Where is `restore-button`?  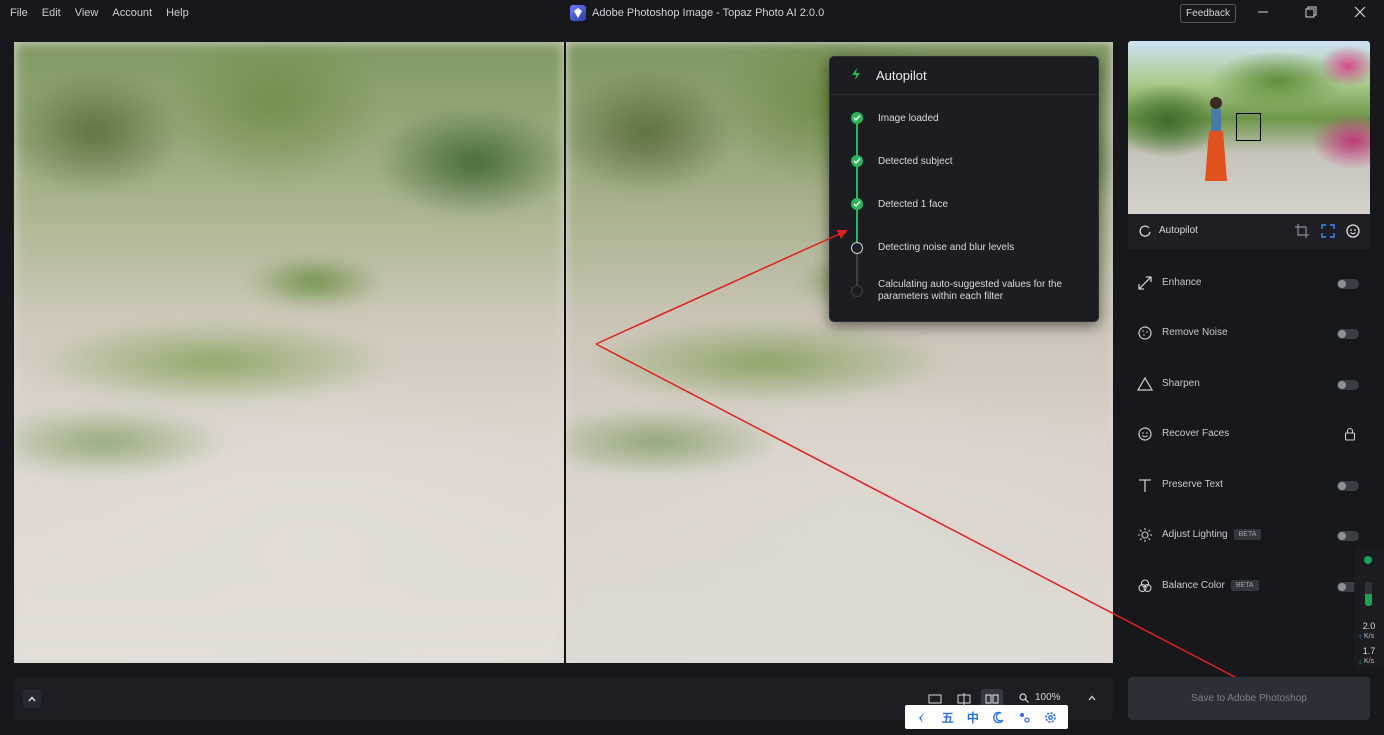 restore-button is located at coordinates (1313, 14).